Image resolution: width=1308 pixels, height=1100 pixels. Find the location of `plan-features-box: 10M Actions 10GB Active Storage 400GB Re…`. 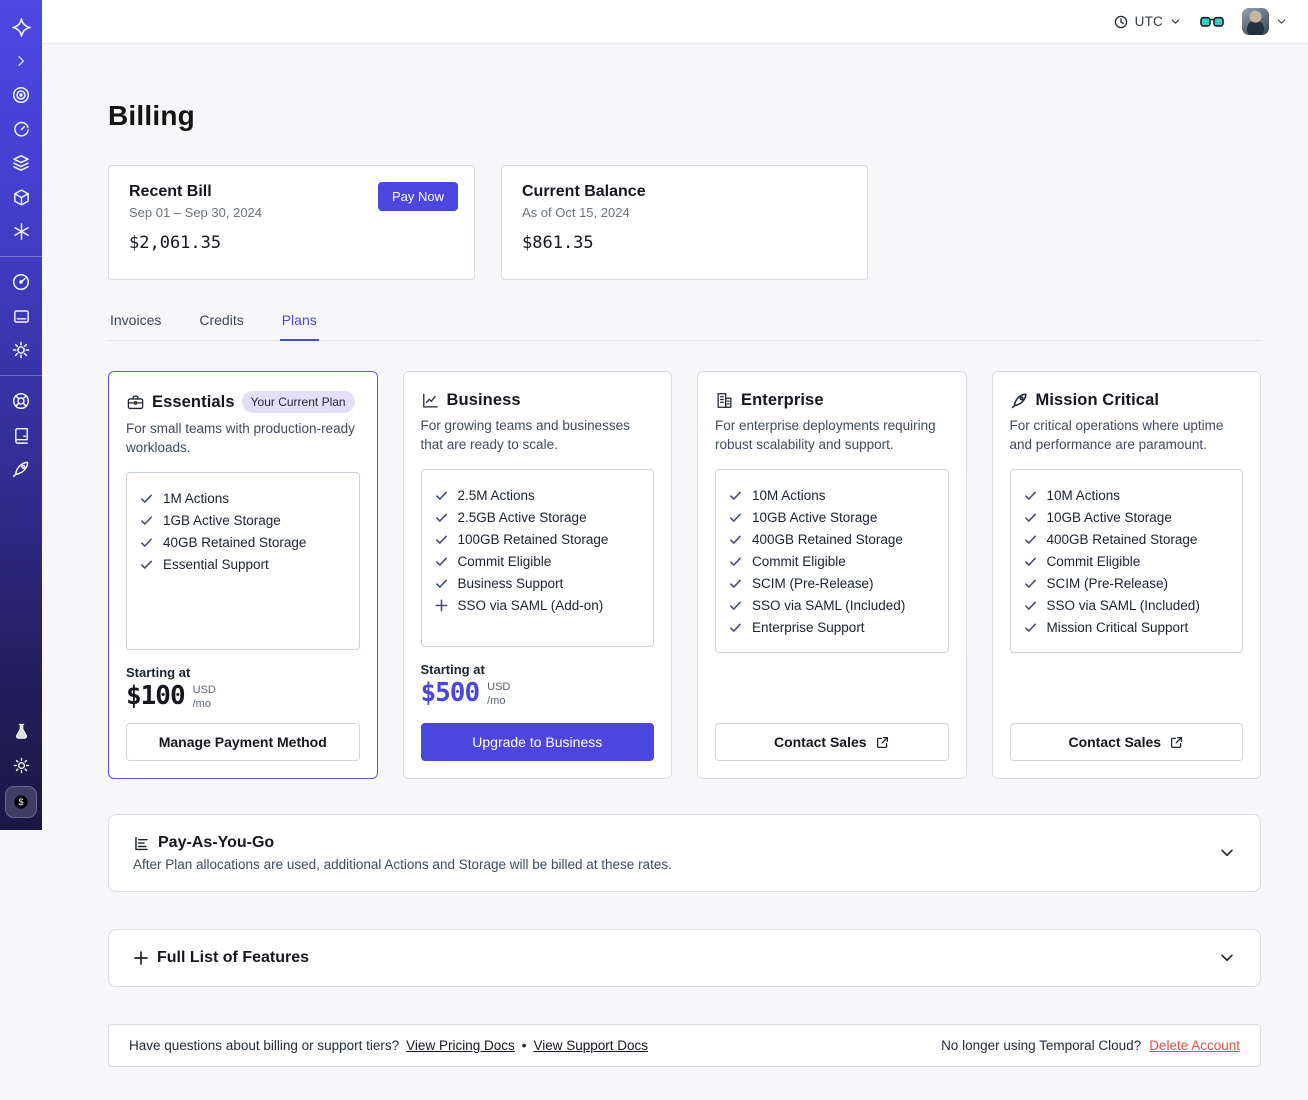

plan-features-box: 10M Actions 10GB Active Storage 400GB Re… is located at coordinates (1126, 561).